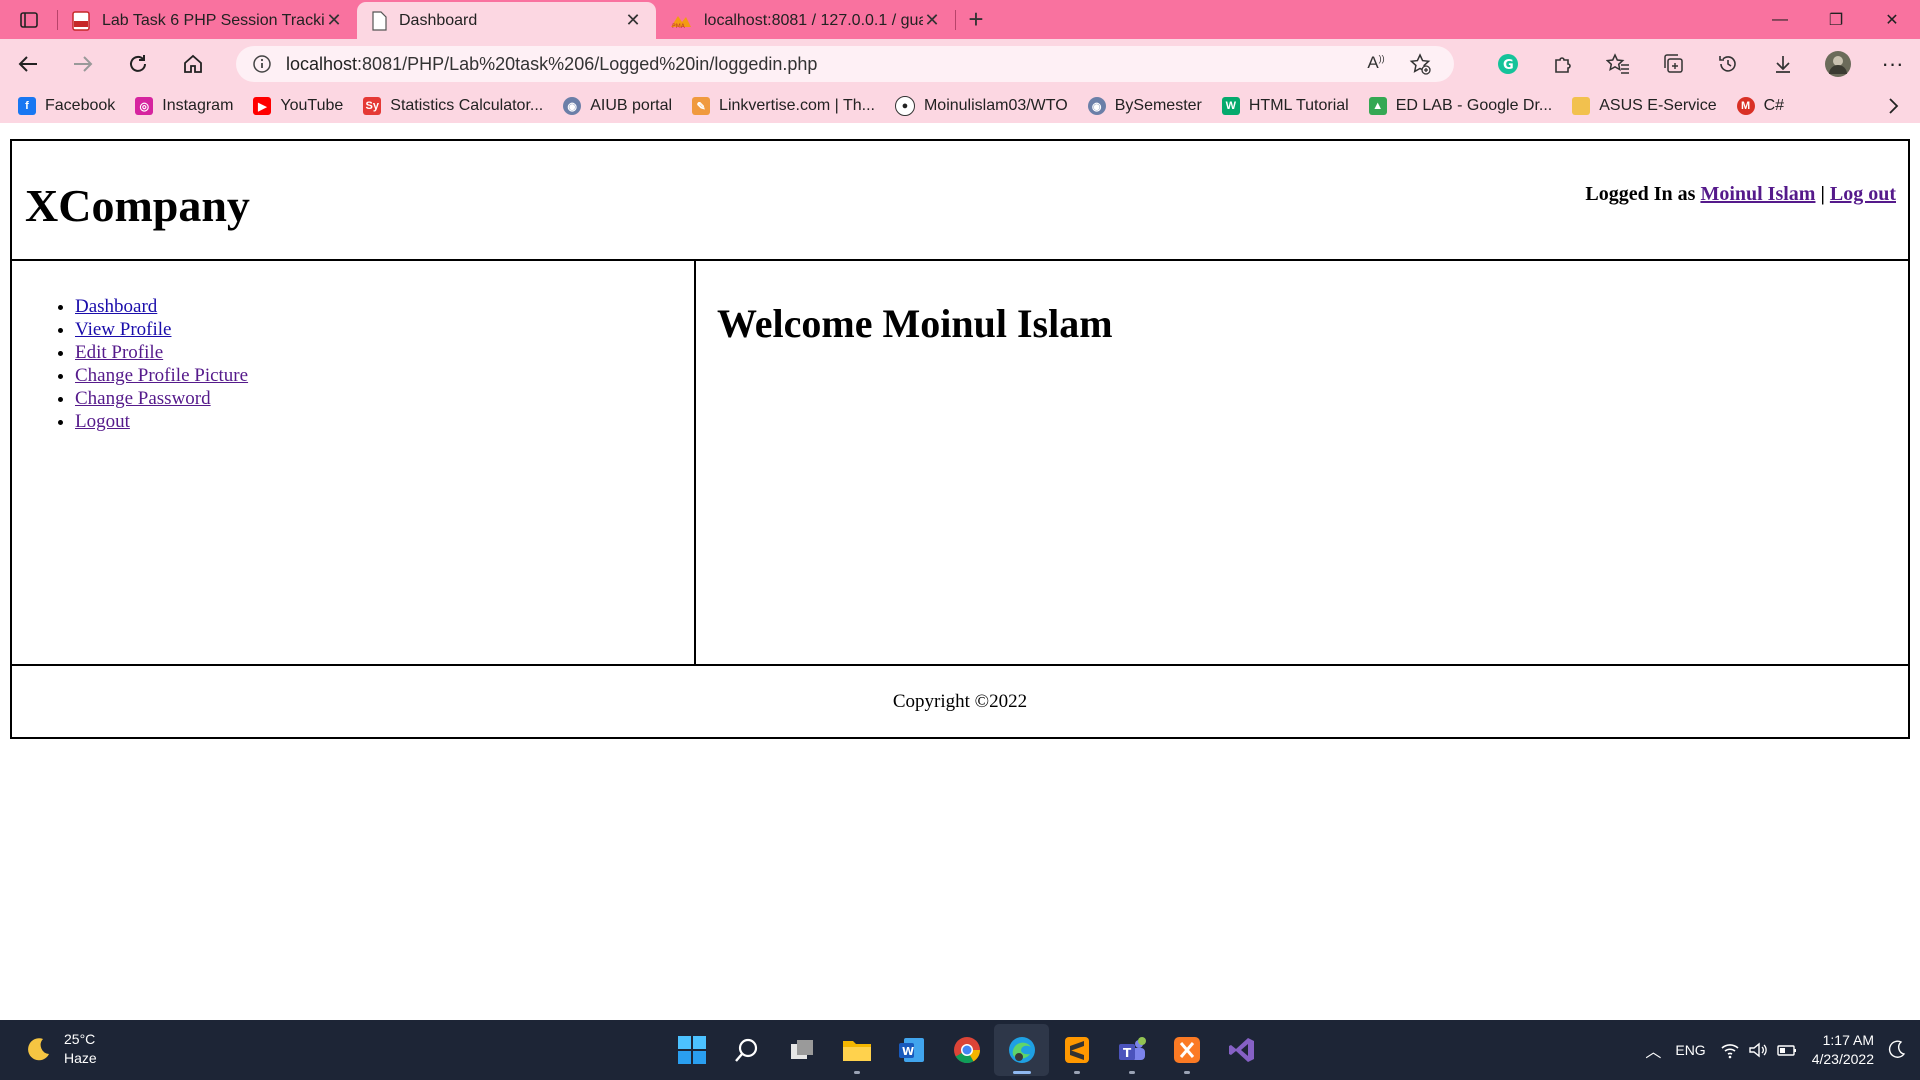  I want to click on bookmark-item: ◎ Instagram, so click(184, 106).